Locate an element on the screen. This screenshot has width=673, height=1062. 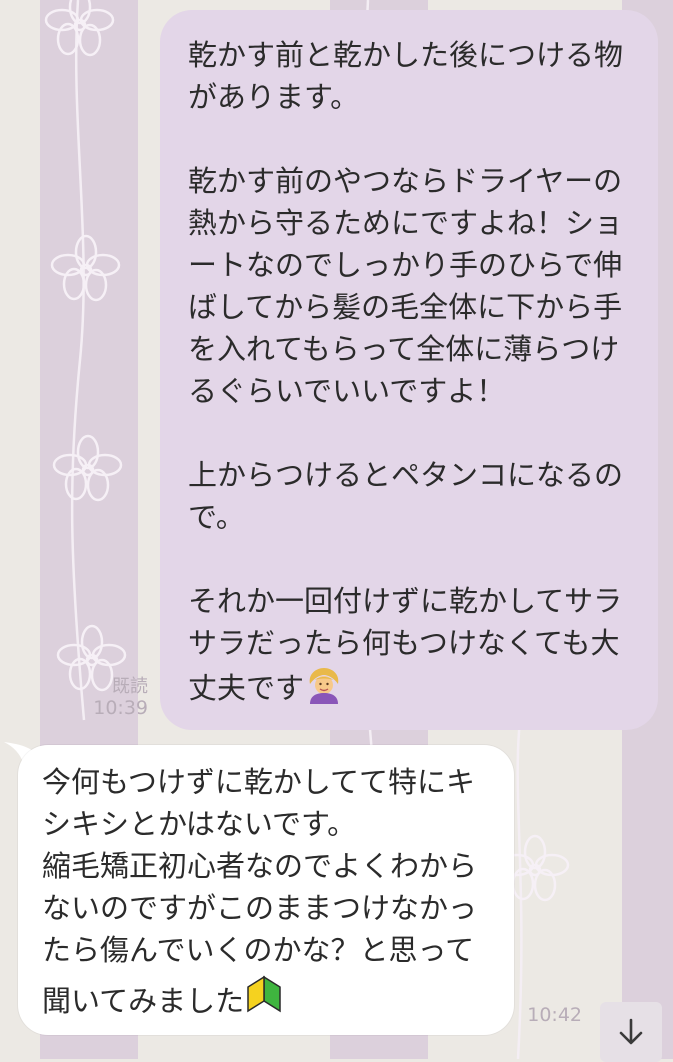
read-receipt: 既読 is located at coordinates (130, 686).